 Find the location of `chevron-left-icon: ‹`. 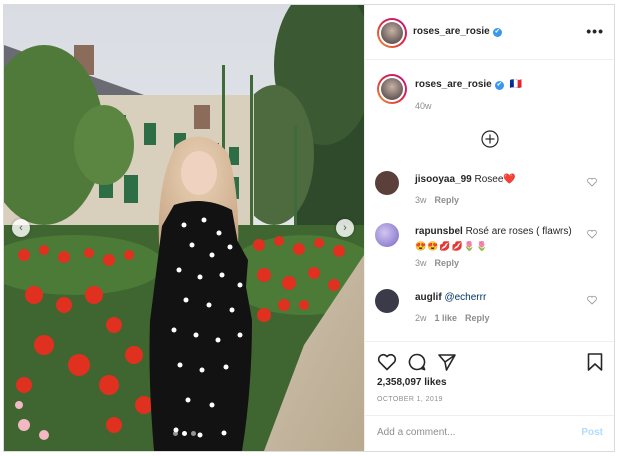

chevron-left-icon: ‹ is located at coordinates (21, 228).